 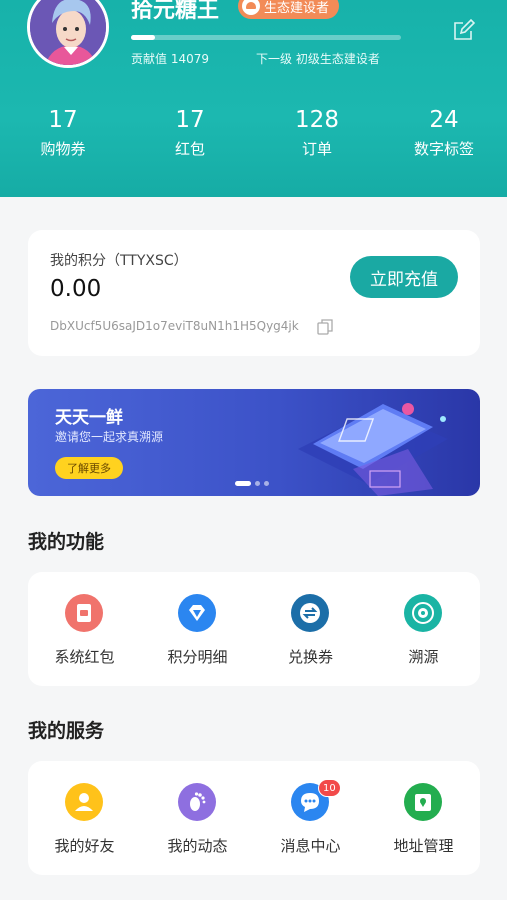 What do you see at coordinates (84, 802) in the screenshot?
I see `friend-icon` at bounding box center [84, 802].